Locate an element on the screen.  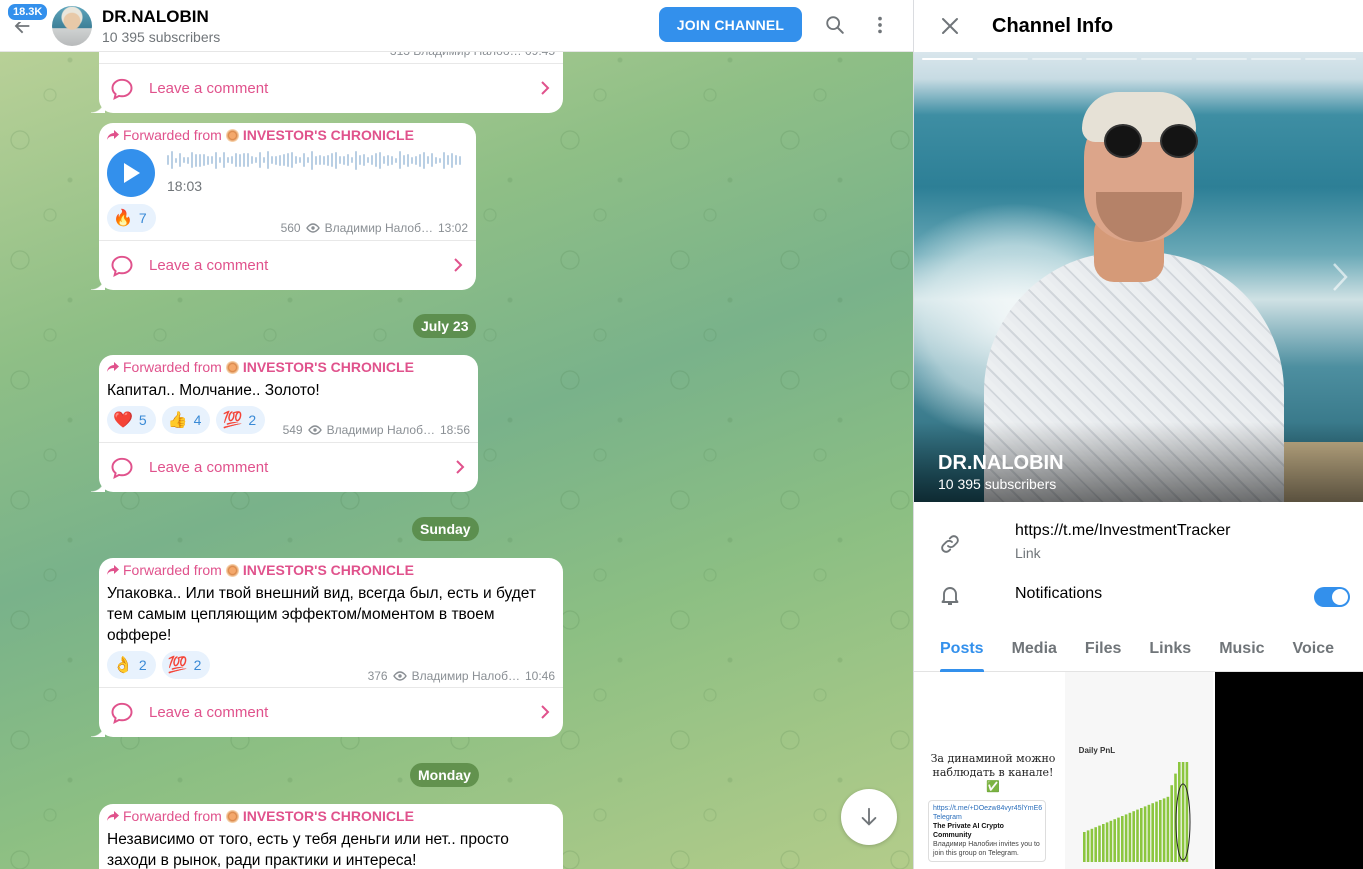
hundred-emoji: 💯 is located at coordinates (177, 665).